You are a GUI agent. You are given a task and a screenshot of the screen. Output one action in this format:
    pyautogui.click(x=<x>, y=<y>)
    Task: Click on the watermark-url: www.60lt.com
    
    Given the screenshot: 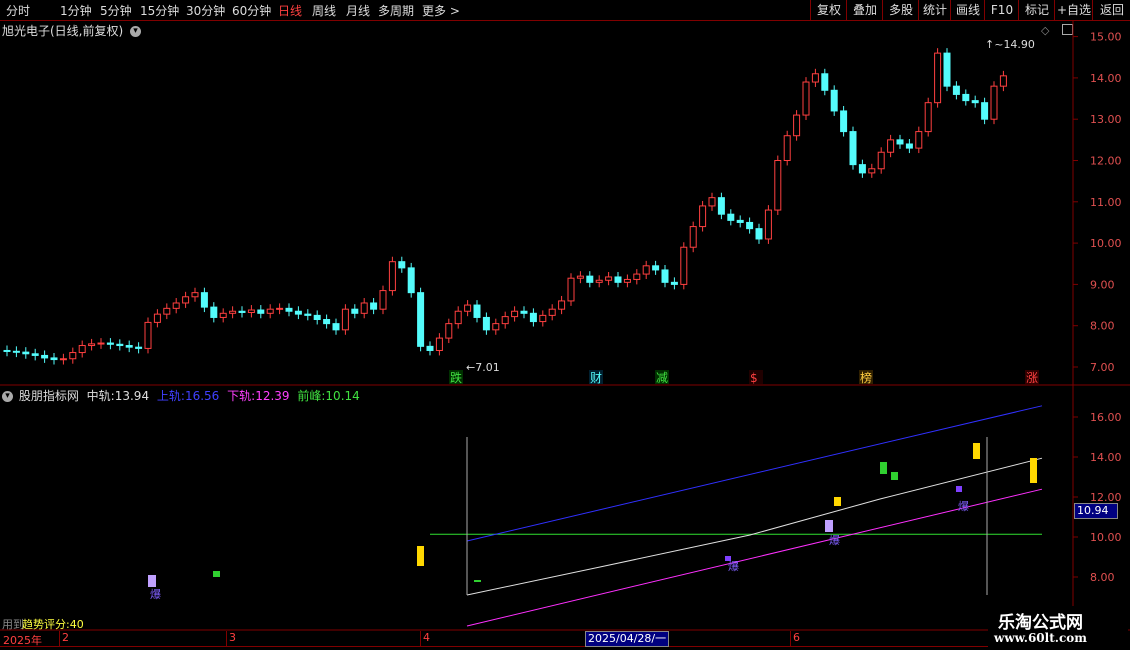 What is the action you would take?
    pyautogui.click(x=1040, y=638)
    